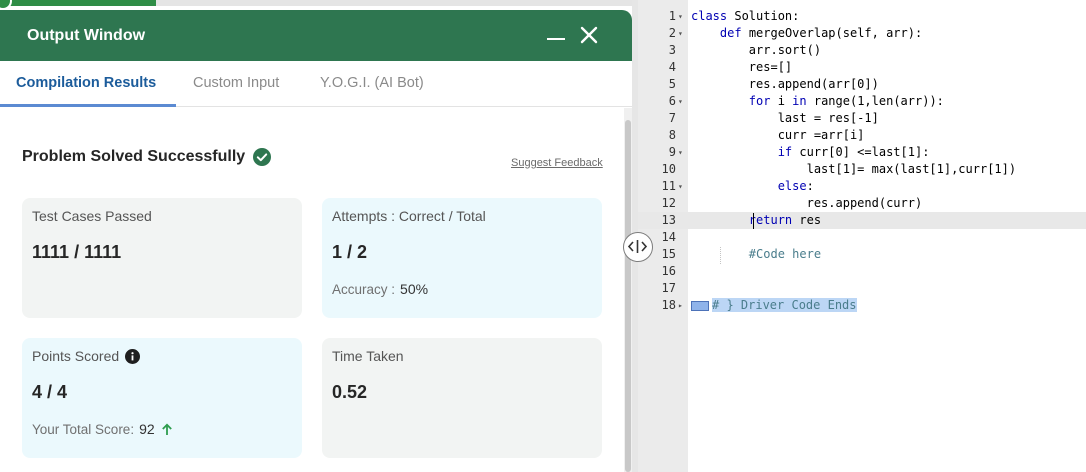 This screenshot has width=1086, height=472. What do you see at coordinates (709, 16) in the screenshot?
I see `code-token: class` at bounding box center [709, 16].